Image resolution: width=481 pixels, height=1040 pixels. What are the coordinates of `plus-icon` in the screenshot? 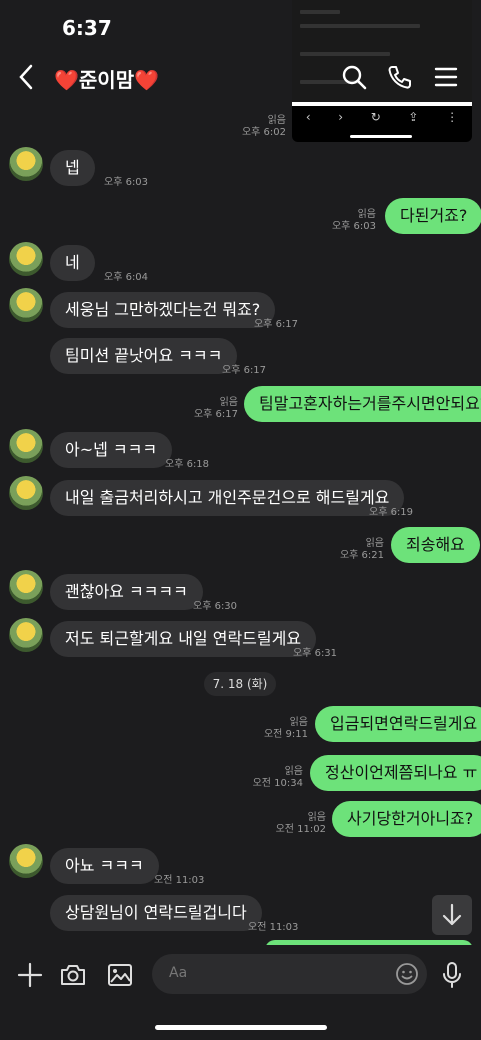 It's located at (30, 975).